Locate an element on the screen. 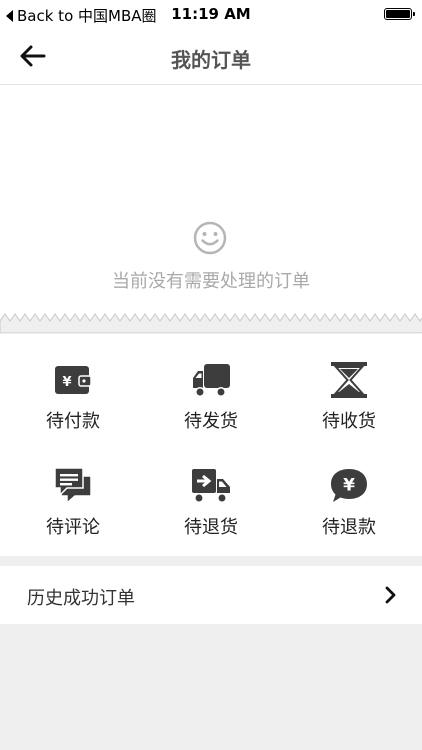 Image resolution: width=422 pixels, height=750 pixels. yuan-bubble-icon: ¥ is located at coordinates (349, 485).